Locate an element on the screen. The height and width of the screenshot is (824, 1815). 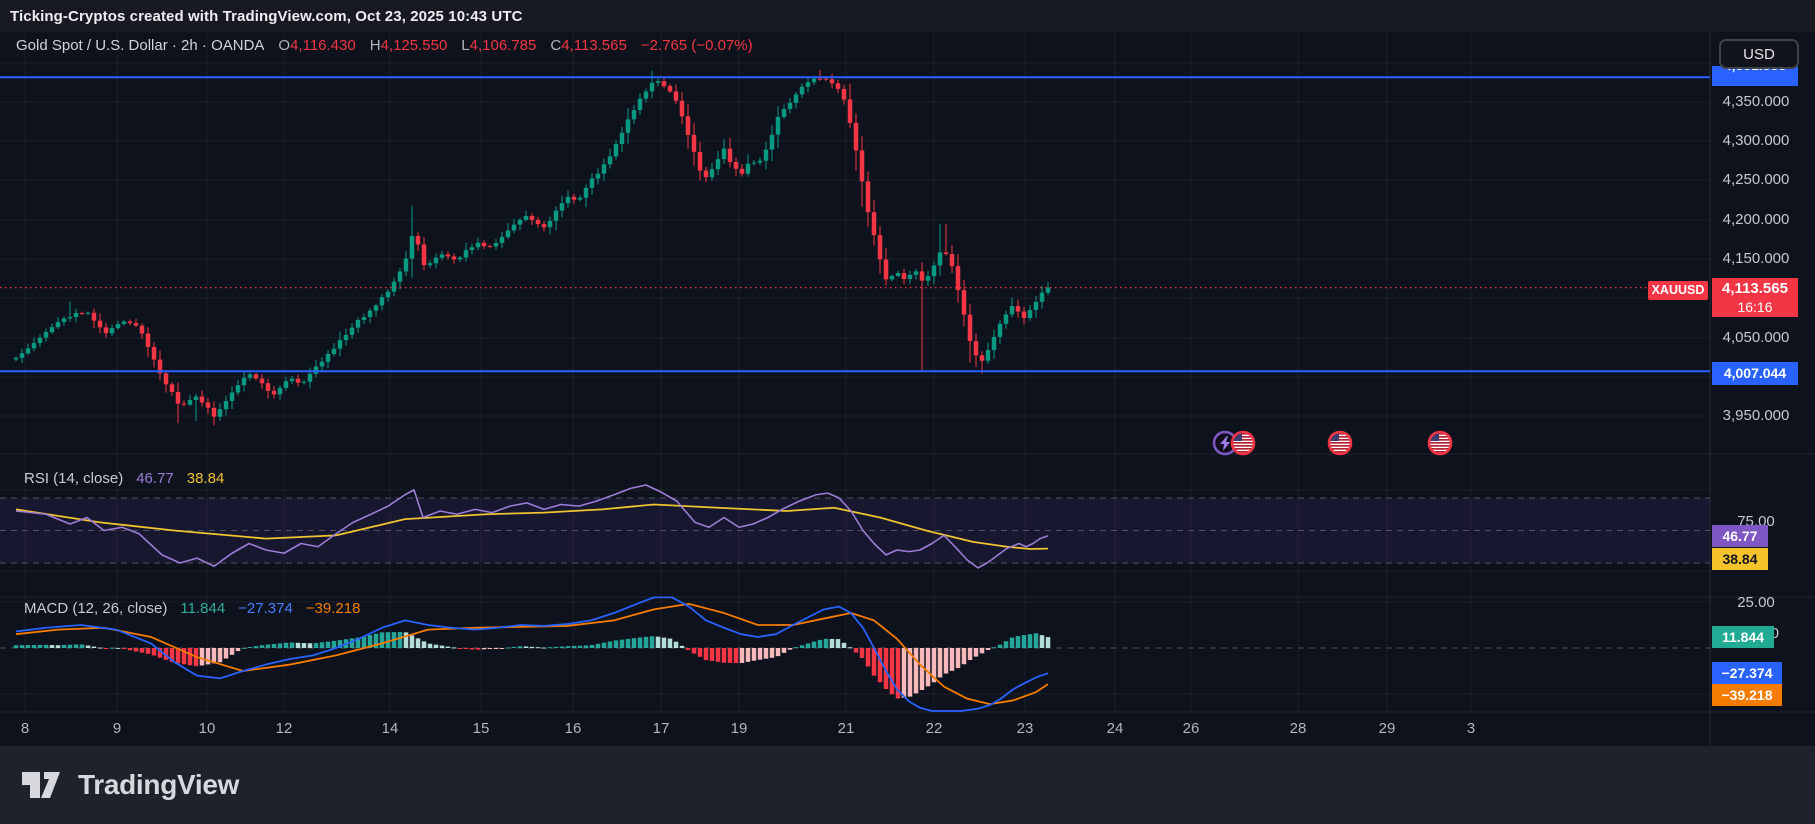
rsi-legend: RSI (14, close) 46.77 38.84 is located at coordinates (124, 478).